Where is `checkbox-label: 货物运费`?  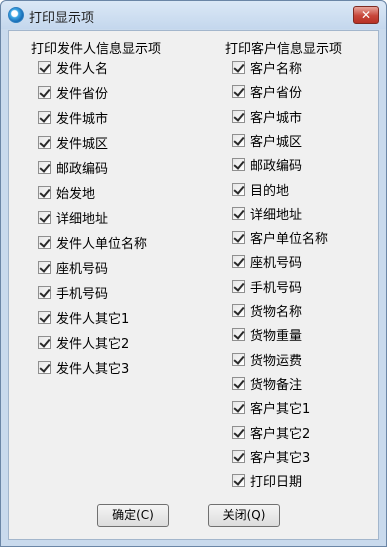
checkbox-label: 货物运费 is located at coordinates (276, 361).